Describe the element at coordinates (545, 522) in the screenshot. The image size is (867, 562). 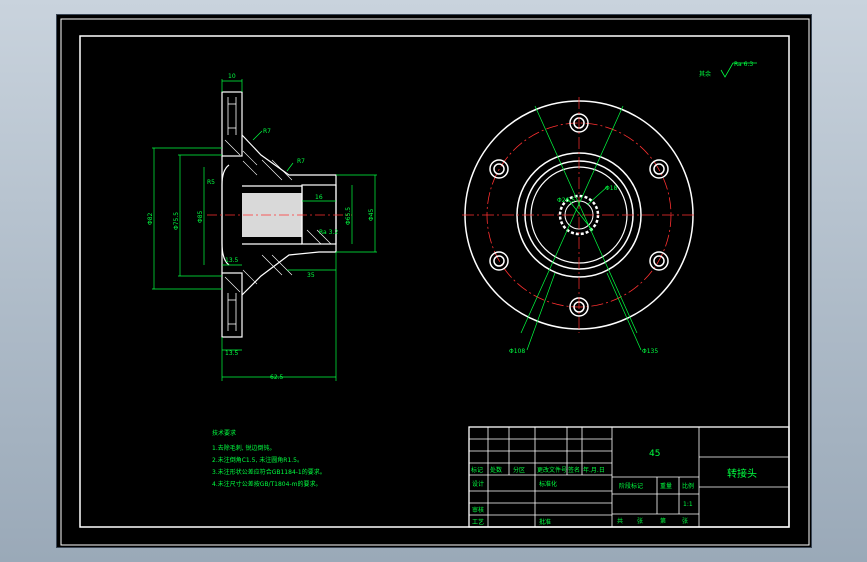
I see `tb-row-approve: 批准` at that location.